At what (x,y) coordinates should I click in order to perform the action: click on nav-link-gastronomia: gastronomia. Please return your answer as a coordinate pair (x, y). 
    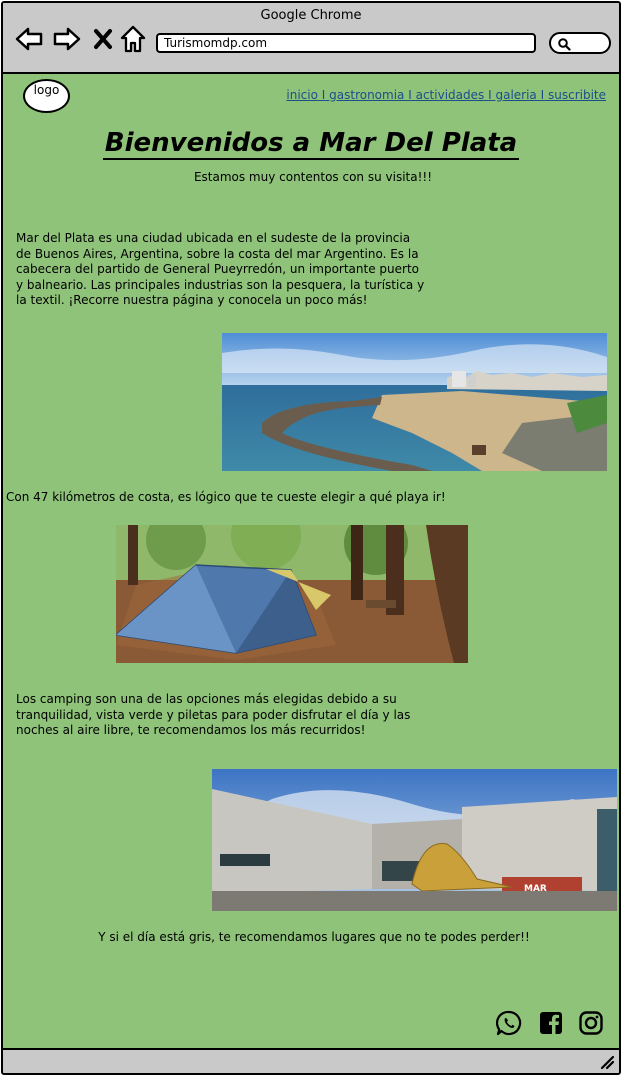
    Looking at the image, I should click on (366, 95).